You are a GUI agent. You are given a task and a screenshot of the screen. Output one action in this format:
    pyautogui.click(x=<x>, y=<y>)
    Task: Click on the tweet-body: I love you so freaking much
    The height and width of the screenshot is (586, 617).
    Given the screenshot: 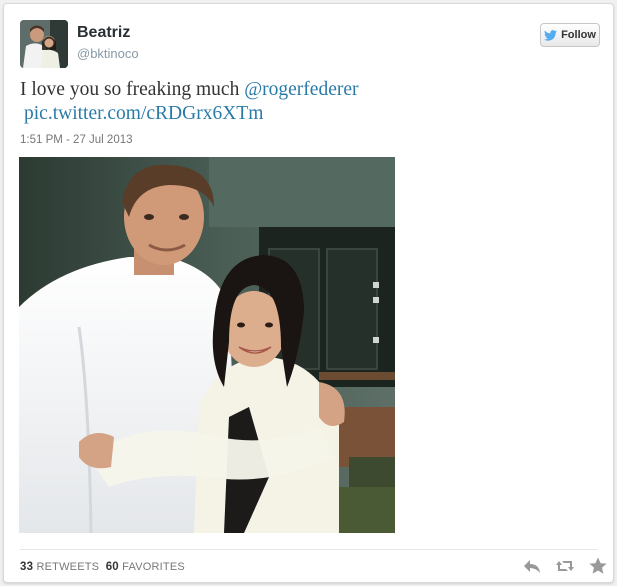 What is the action you would take?
    pyautogui.click(x=132, y=89)
    